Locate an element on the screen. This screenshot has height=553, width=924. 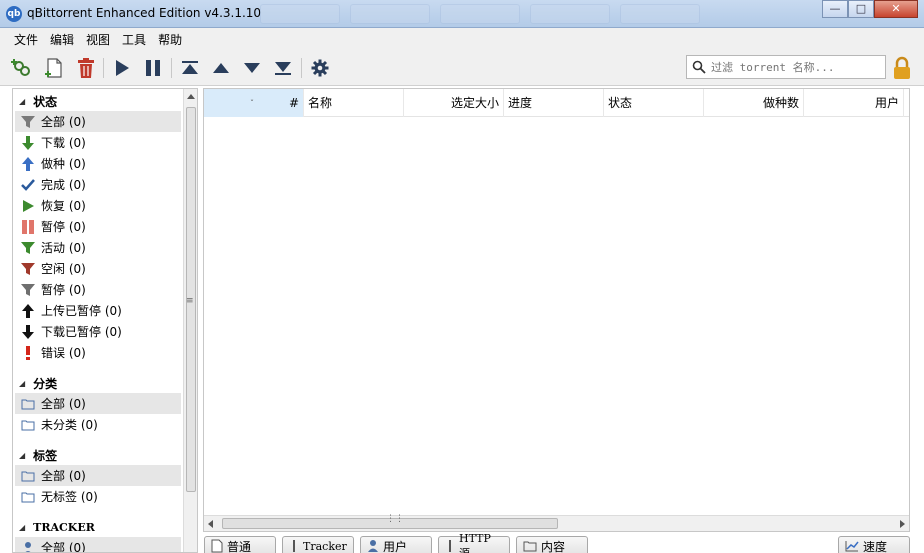
category-item-label: 未分类 (0) is located at coordinates (69, 425).